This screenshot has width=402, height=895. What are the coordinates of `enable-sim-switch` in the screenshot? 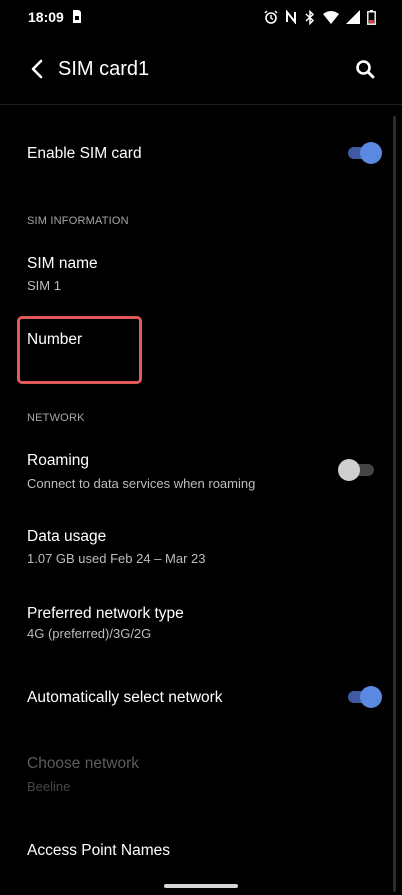 It's located at (364, 153).